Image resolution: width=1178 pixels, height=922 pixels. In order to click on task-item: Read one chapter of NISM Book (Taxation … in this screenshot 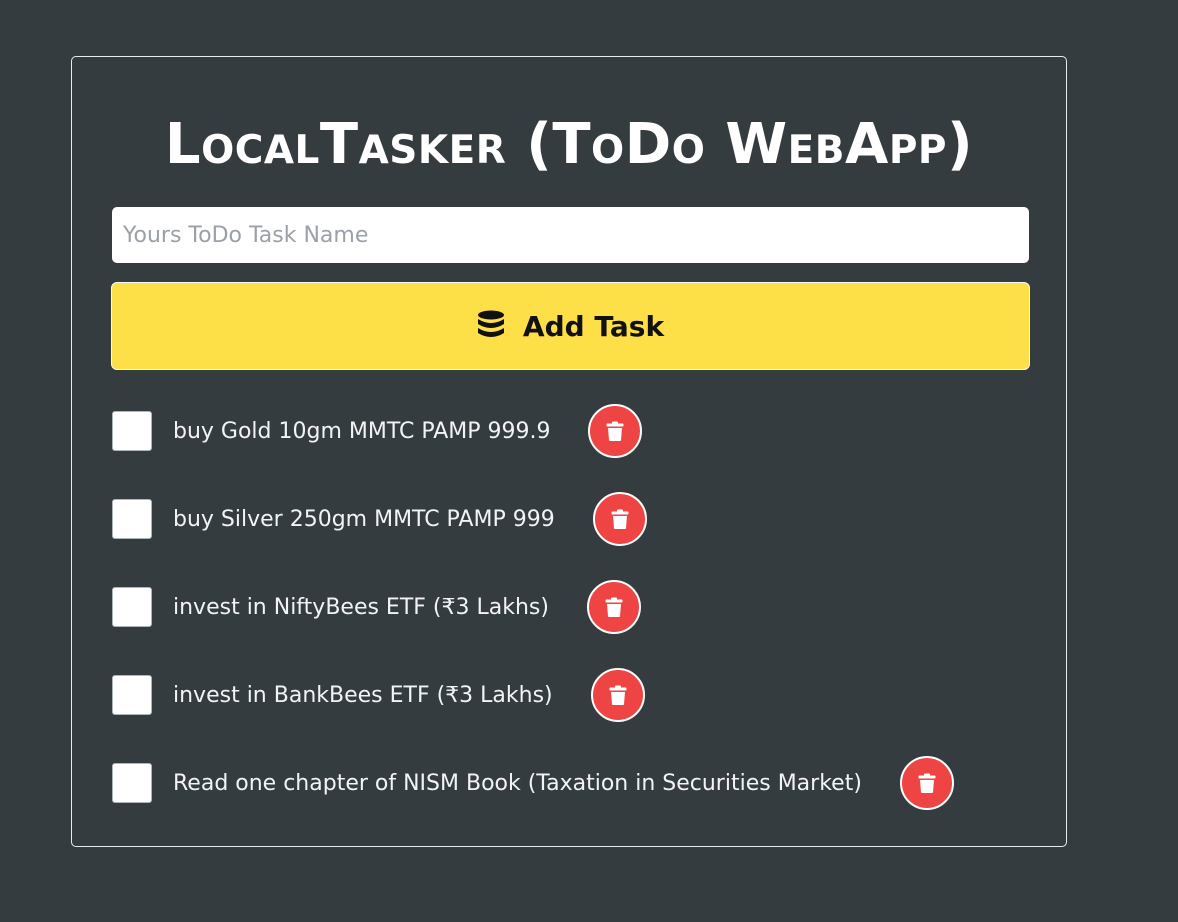, I will do `click(572, 783)`.